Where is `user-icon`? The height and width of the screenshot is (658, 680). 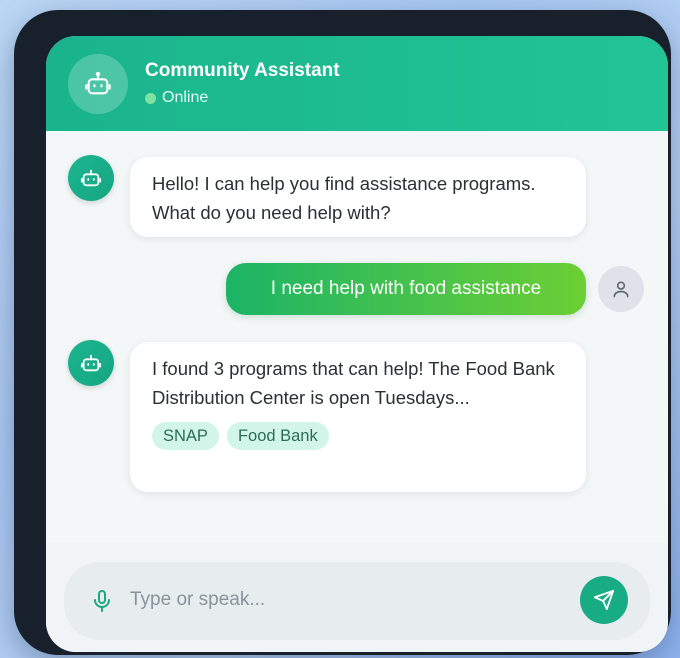
user-icon is located at coordinates (621, 289).